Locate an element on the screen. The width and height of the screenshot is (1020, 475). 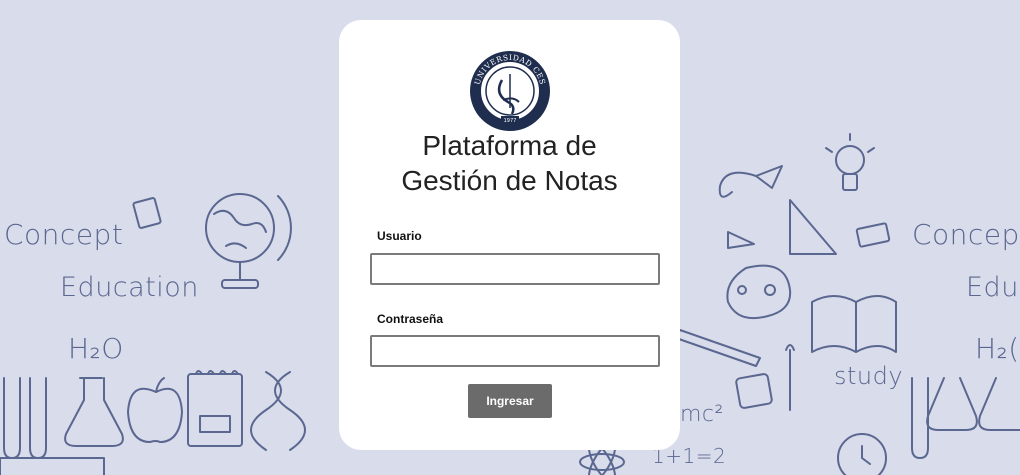
test-tubes-right-icon is located at coordinates (965, 418).